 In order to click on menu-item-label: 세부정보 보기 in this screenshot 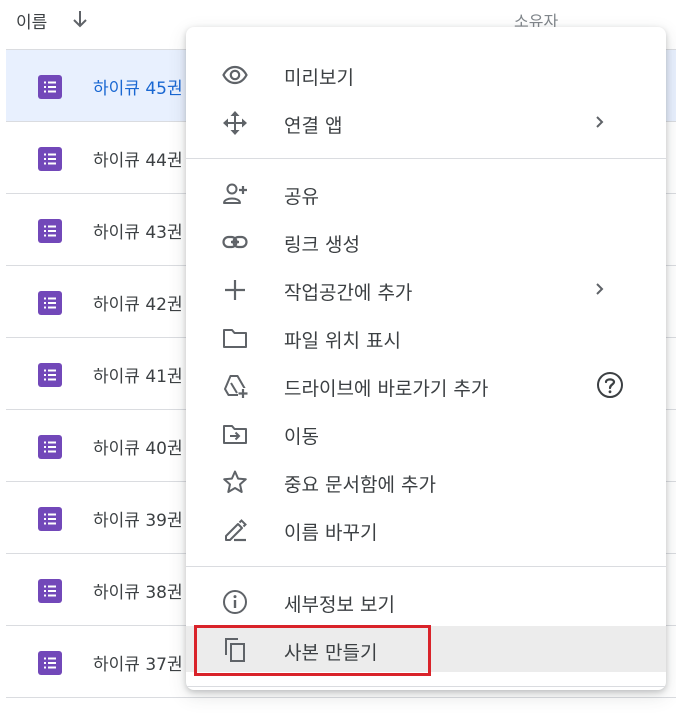, I will do `click(339, 605)`.